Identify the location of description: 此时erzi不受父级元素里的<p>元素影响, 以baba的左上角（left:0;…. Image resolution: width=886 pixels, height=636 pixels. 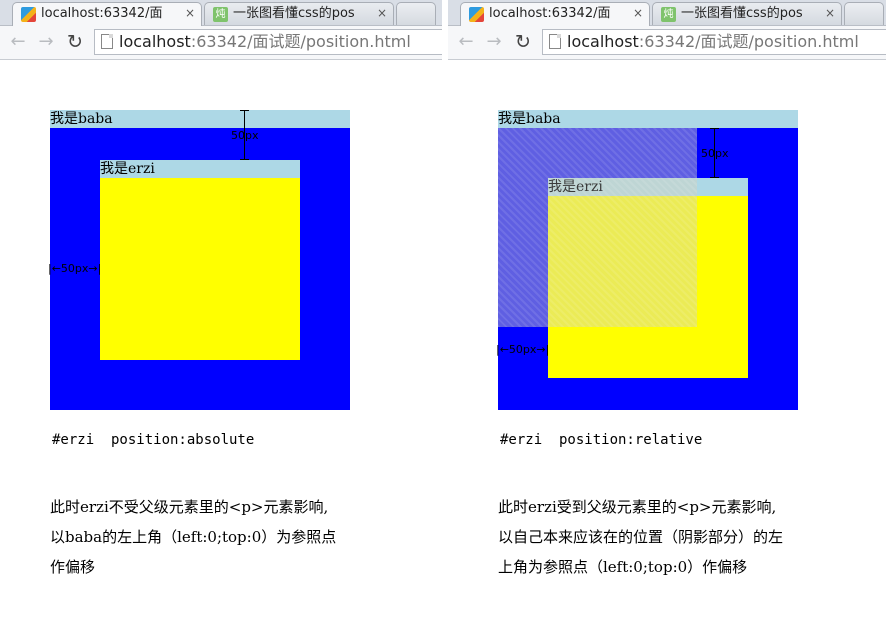
(193, 537).